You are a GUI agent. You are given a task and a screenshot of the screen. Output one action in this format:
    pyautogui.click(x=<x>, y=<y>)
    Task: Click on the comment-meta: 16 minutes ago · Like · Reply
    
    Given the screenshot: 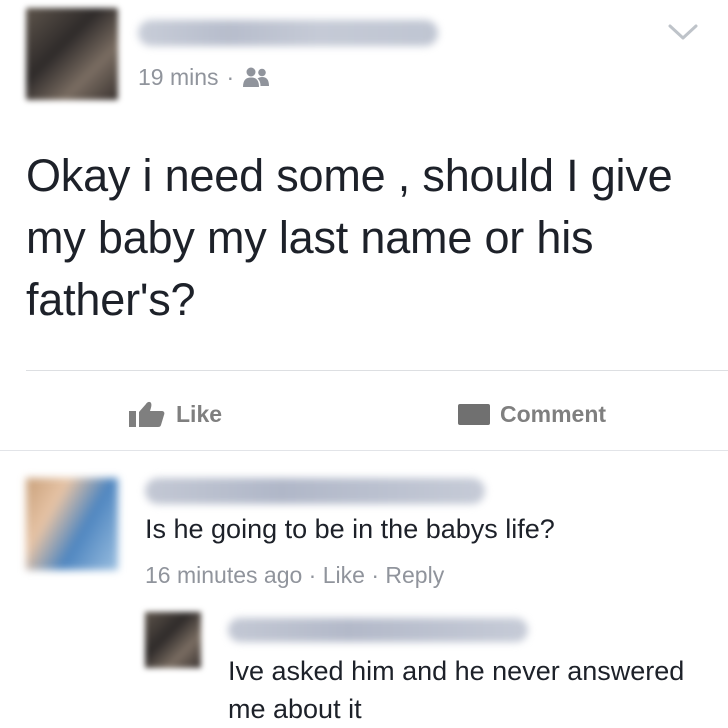 What is the action you would take?
    pyautogui.click(x=294, y=575)
    